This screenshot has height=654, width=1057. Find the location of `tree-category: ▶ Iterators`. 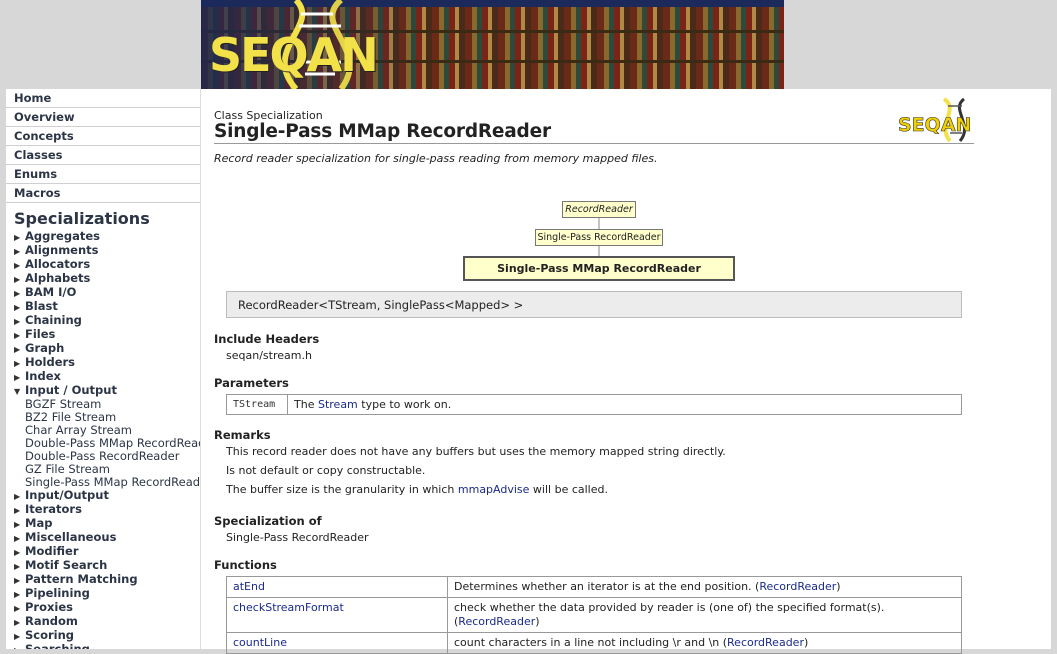

tree-category: ▶ Iterators is located at coordinates (103, 510).